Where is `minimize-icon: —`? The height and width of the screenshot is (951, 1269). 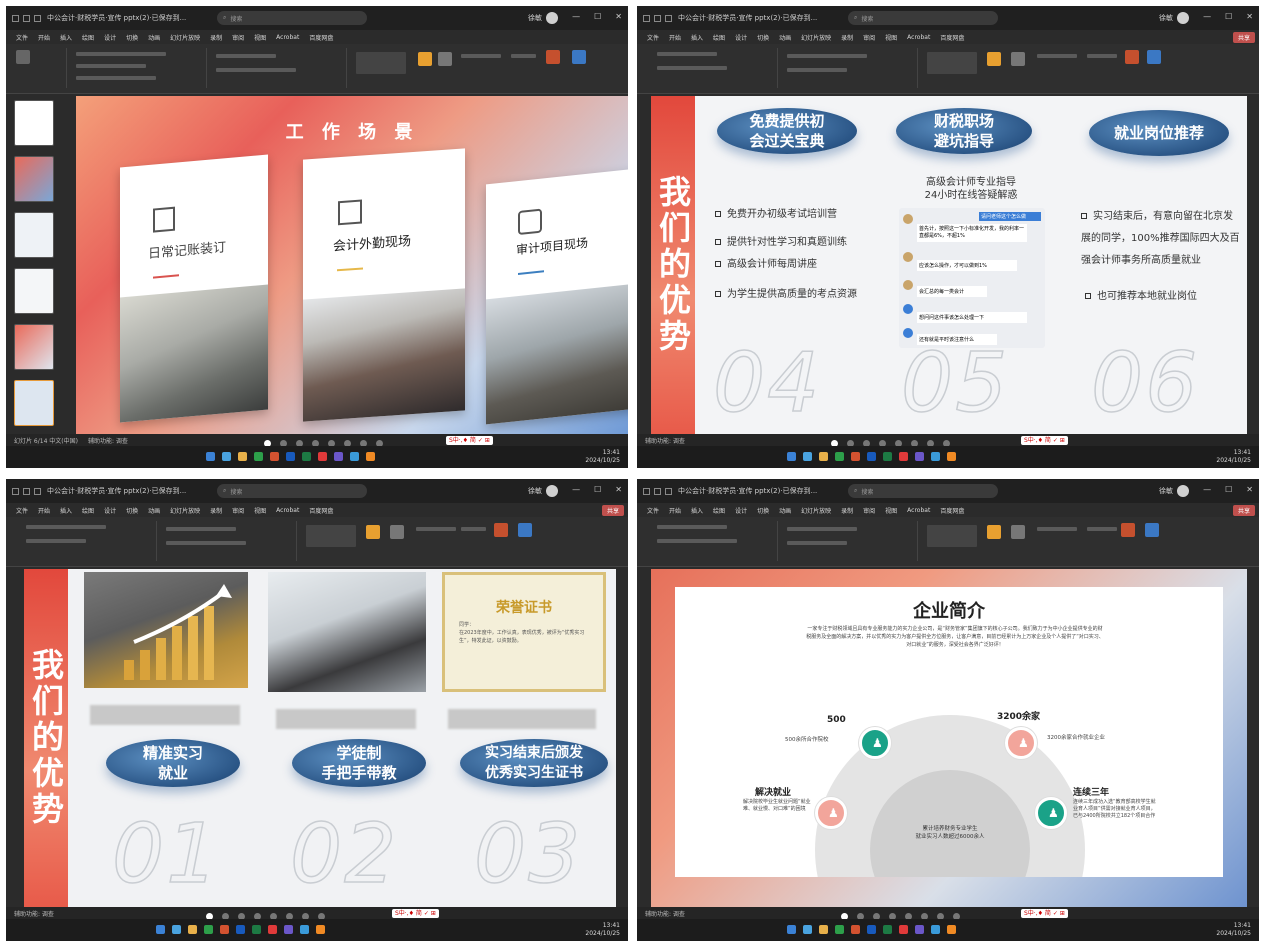 minimize-icon: — is located at coordinates (576, 489).